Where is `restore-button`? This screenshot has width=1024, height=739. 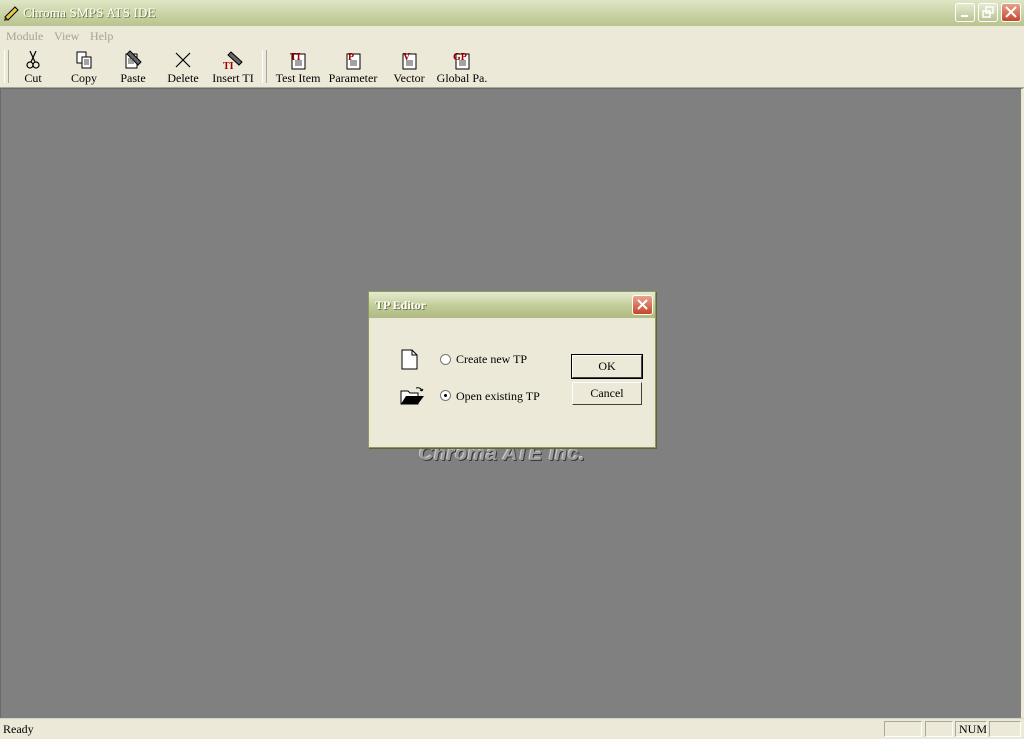
restore-button is located at coordinates (988, 12).